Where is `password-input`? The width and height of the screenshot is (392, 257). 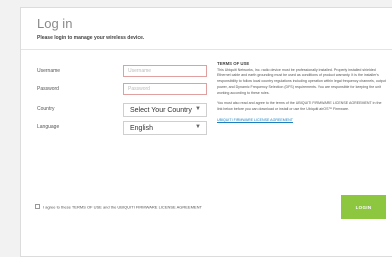
password-input is located at coordinates (165, 89).